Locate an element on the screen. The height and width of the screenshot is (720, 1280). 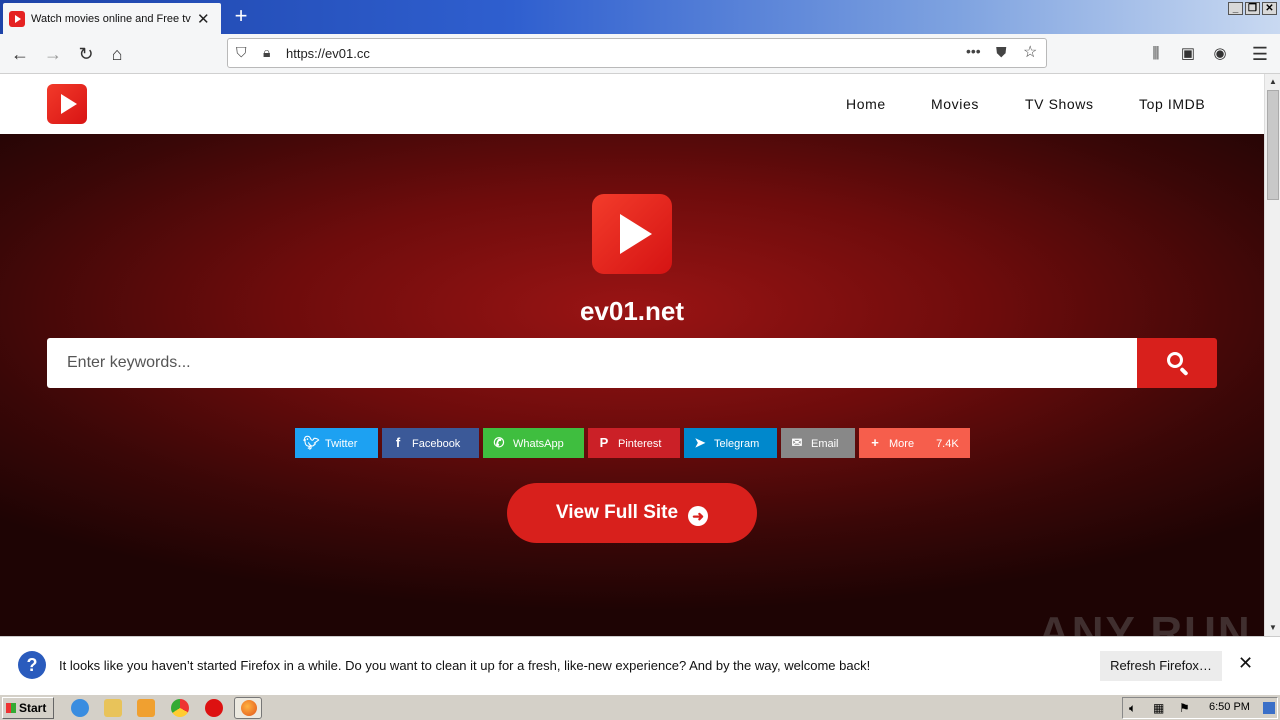
facebook-icon: f is located at coordinates (398, 442).